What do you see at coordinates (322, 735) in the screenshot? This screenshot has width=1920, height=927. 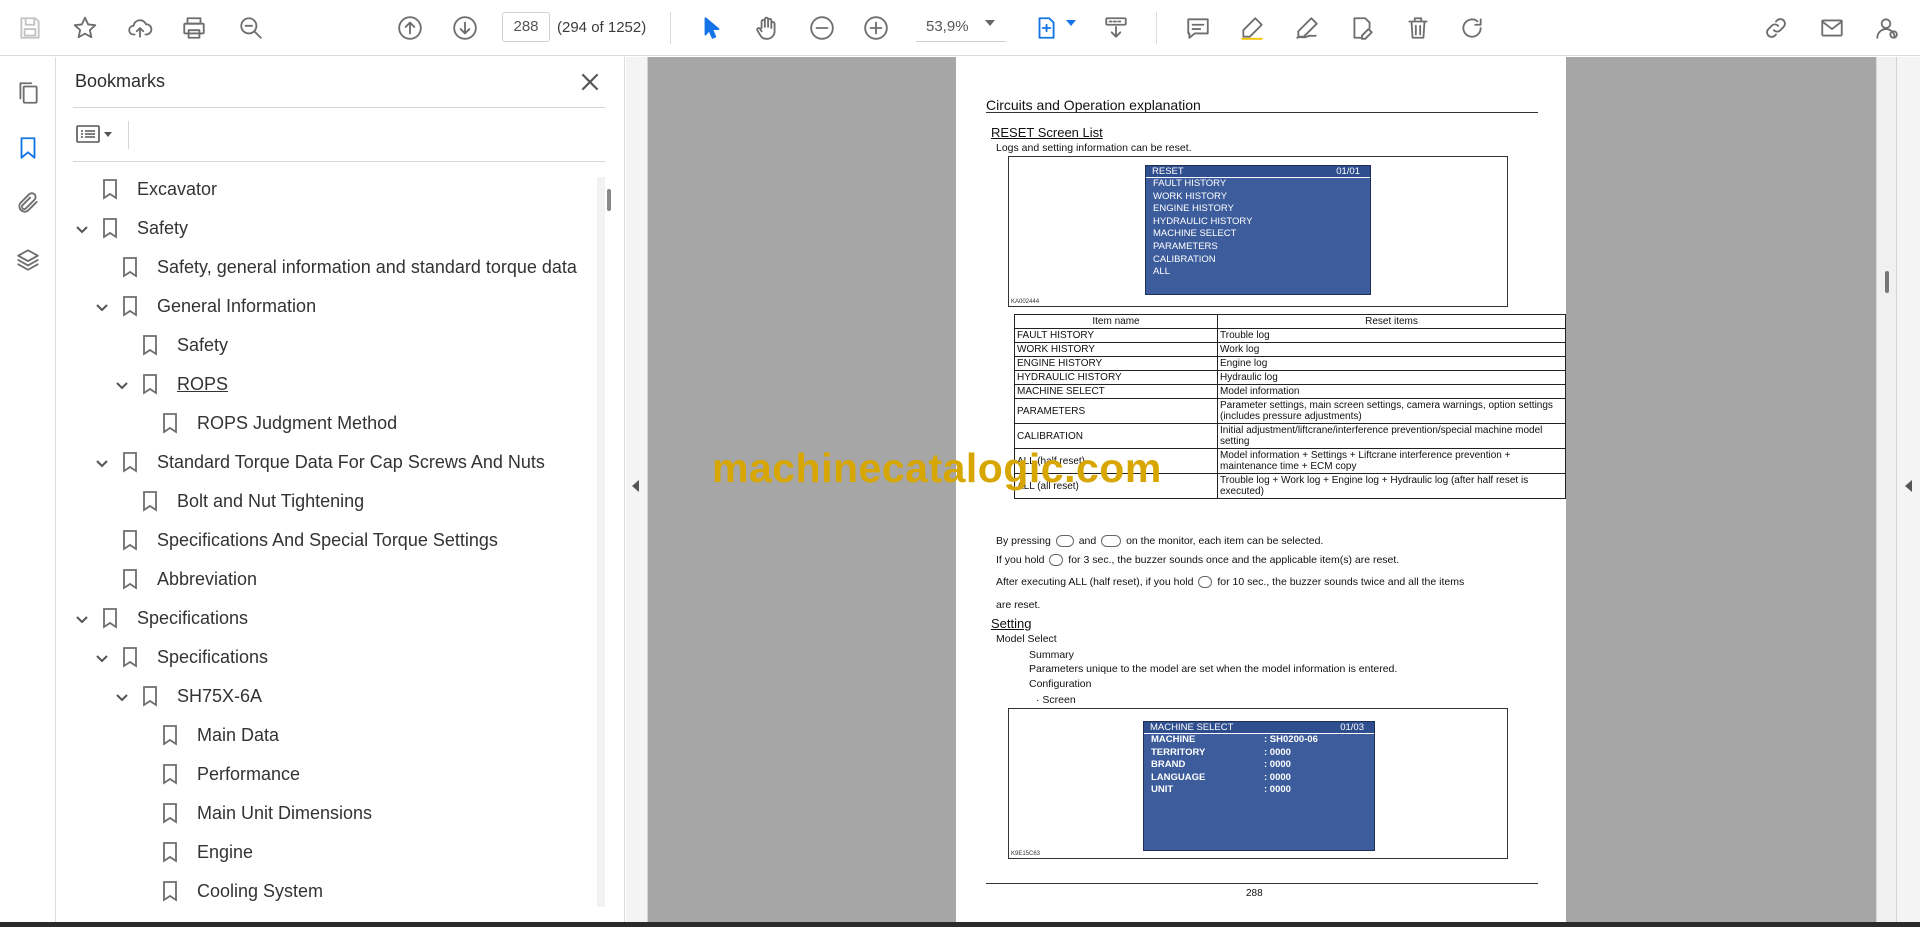 I see `bookmark-item: Main Data` at bounding box center [322, 735].